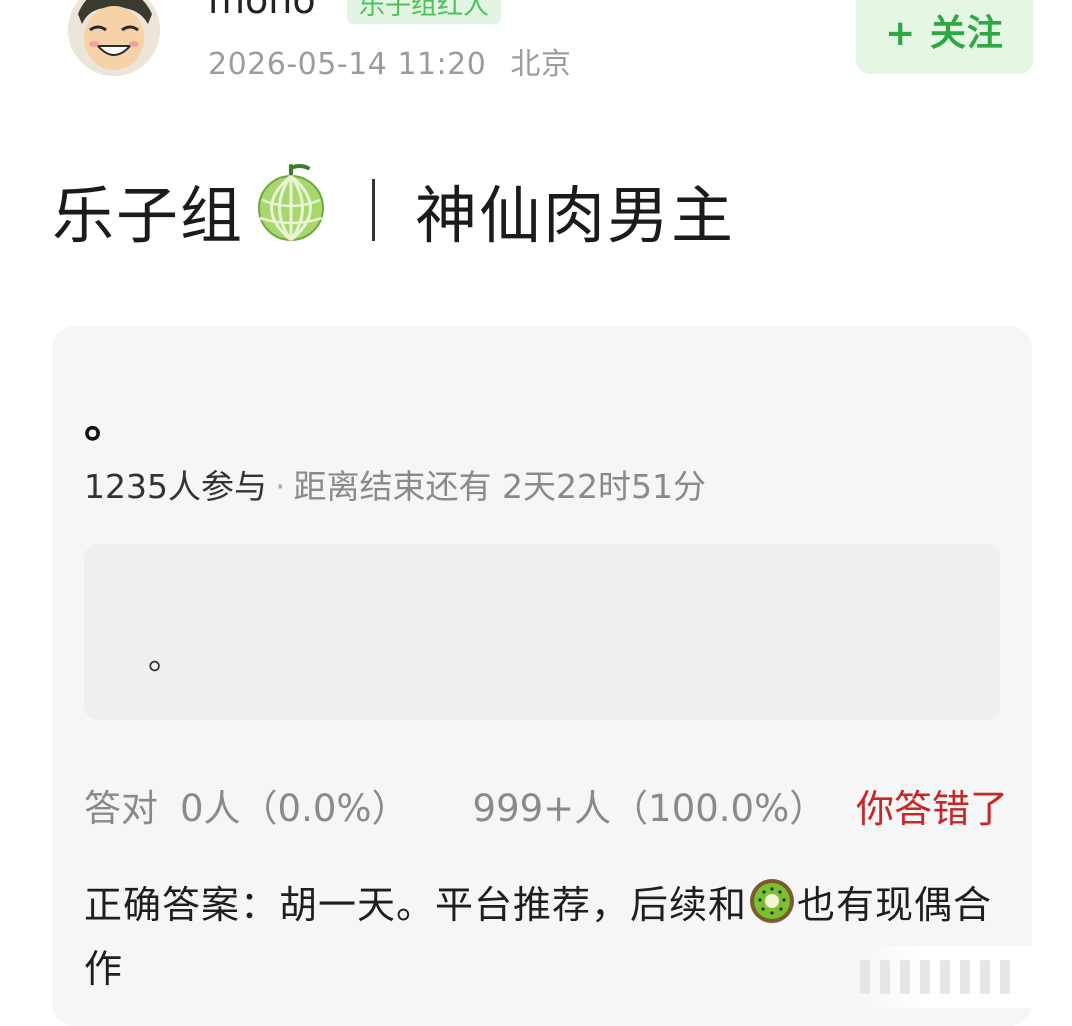  Describe the element at coordinates (347, 64) in the screenshot. I see `post-timestamp: 2026-05-14 11:20` at that location.